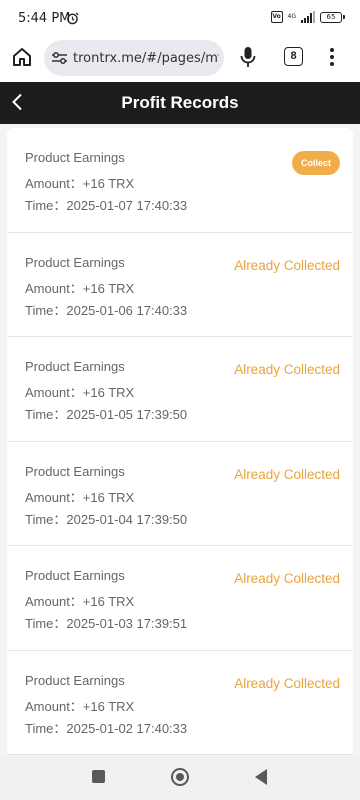 This screenshot has height=800, width=360. What do you see at coordinates (332, 17) in the screenshot?
I see `battery-icon: 65` at bounding box center [332, 17].